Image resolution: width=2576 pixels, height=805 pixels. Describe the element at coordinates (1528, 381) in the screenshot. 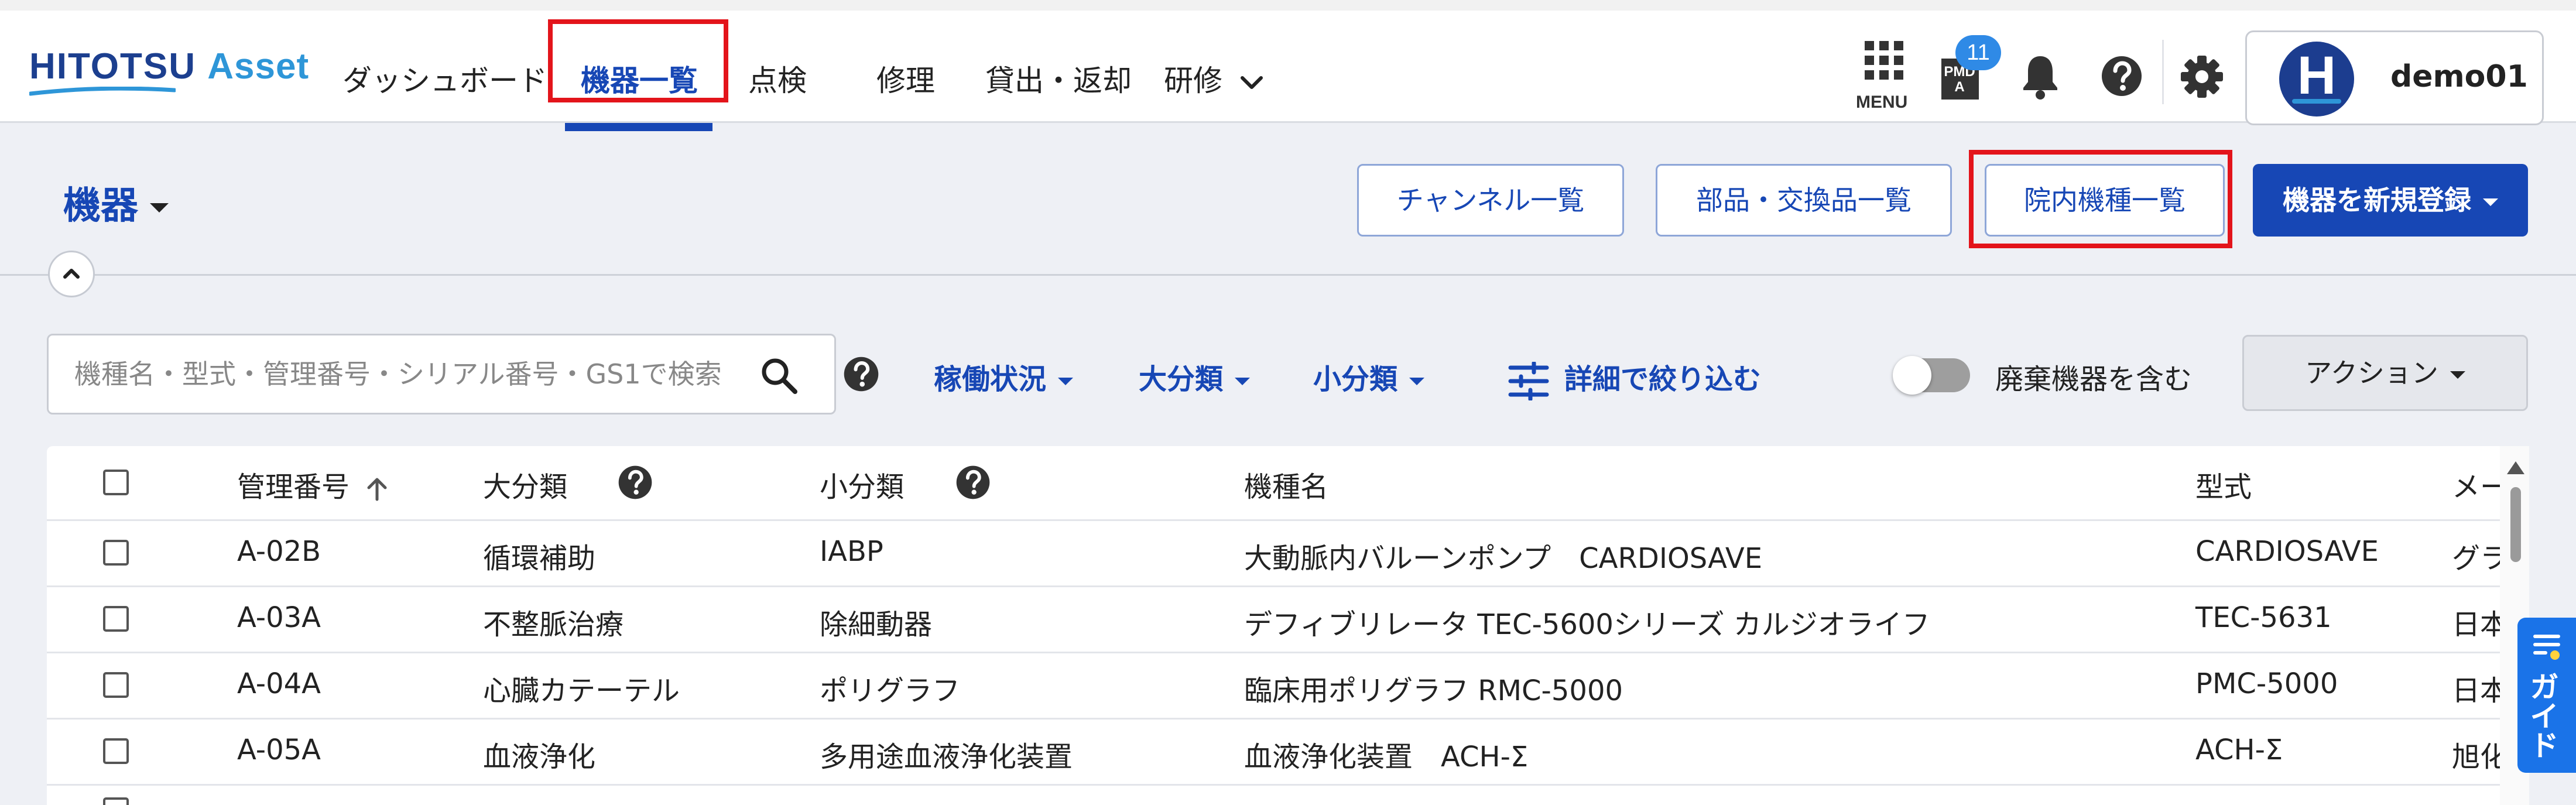

I see `tune-icon` at that location.